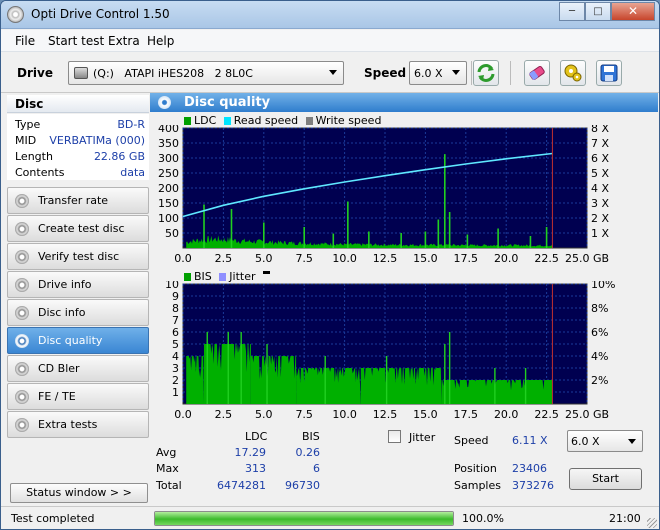  What do you see at coordinates (168, 143) in the screenshot?
I see `y-tick-label: 350` at bounding box center [168, 143].